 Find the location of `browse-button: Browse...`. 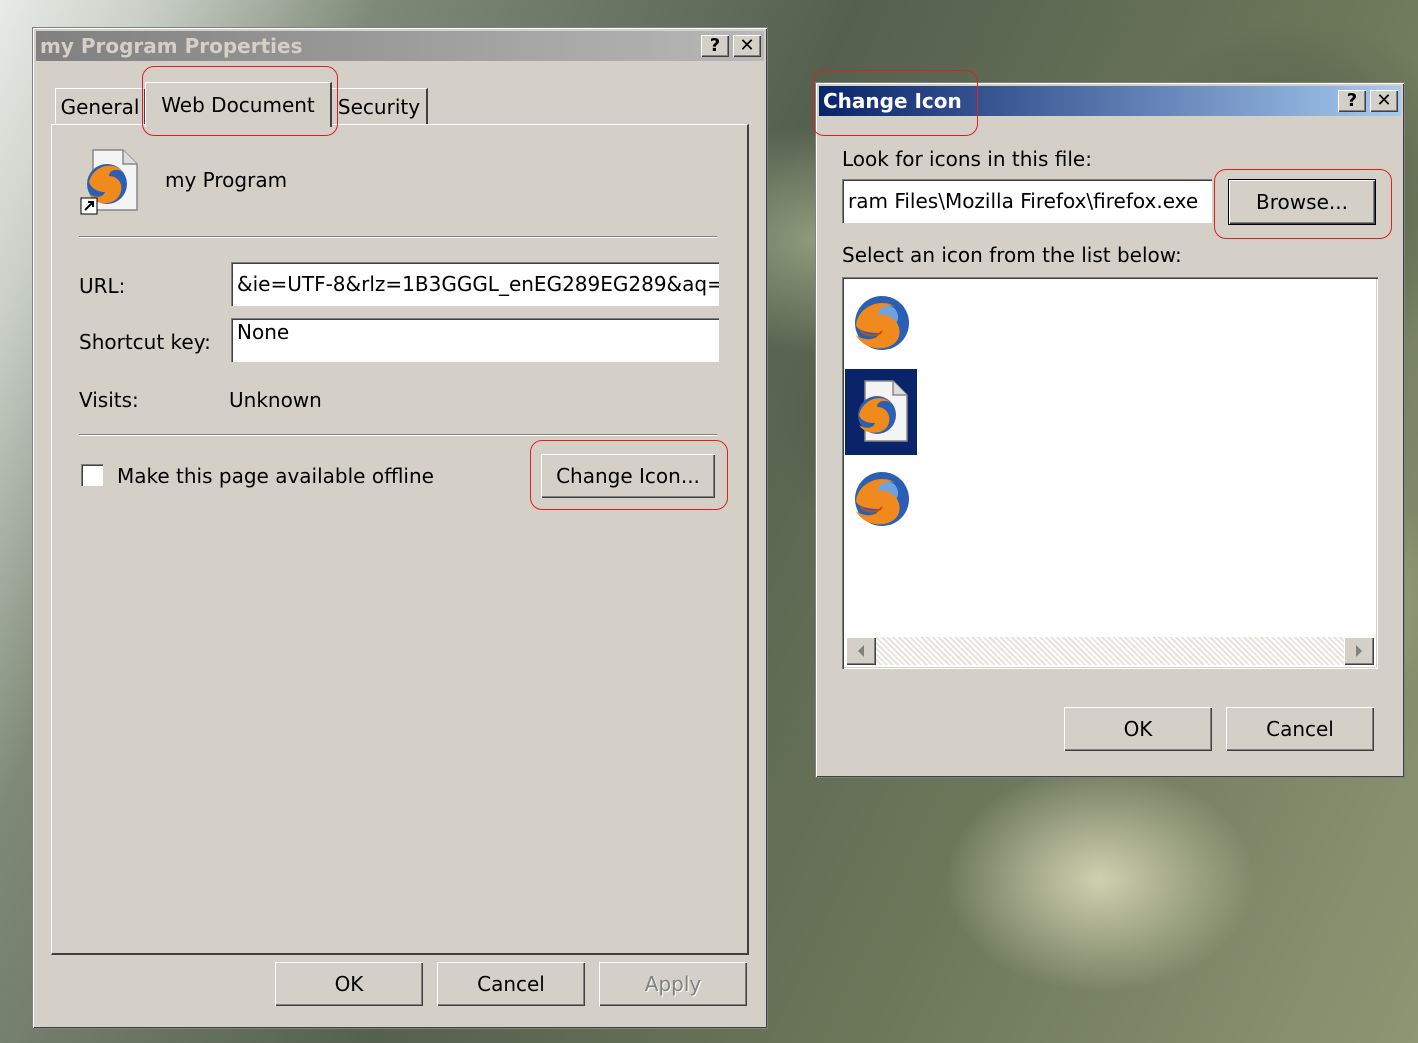

browse-button: Browse... is located at coordinates (1302, 202).